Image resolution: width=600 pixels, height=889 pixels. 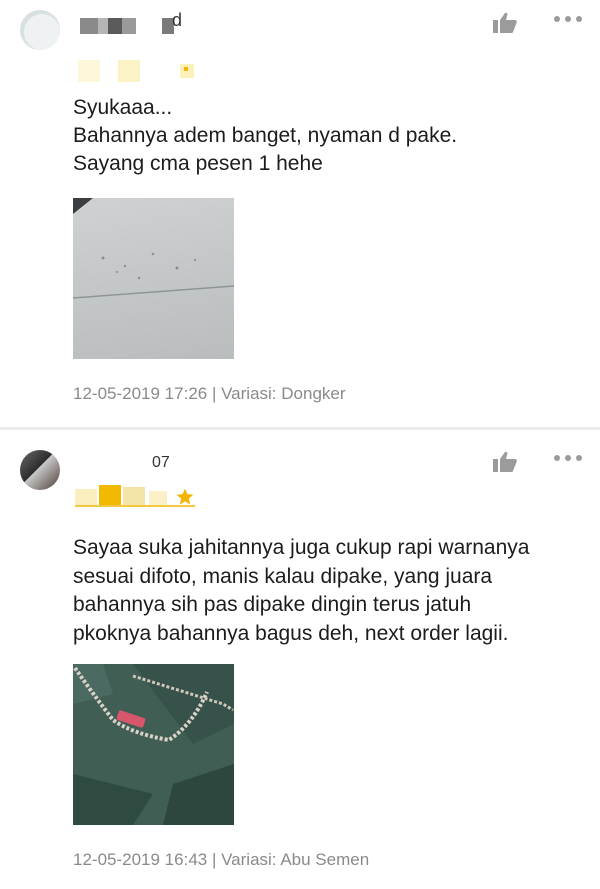 I want to click on review-date: 12-05-2019 16:43, so click(x=140, y=859).